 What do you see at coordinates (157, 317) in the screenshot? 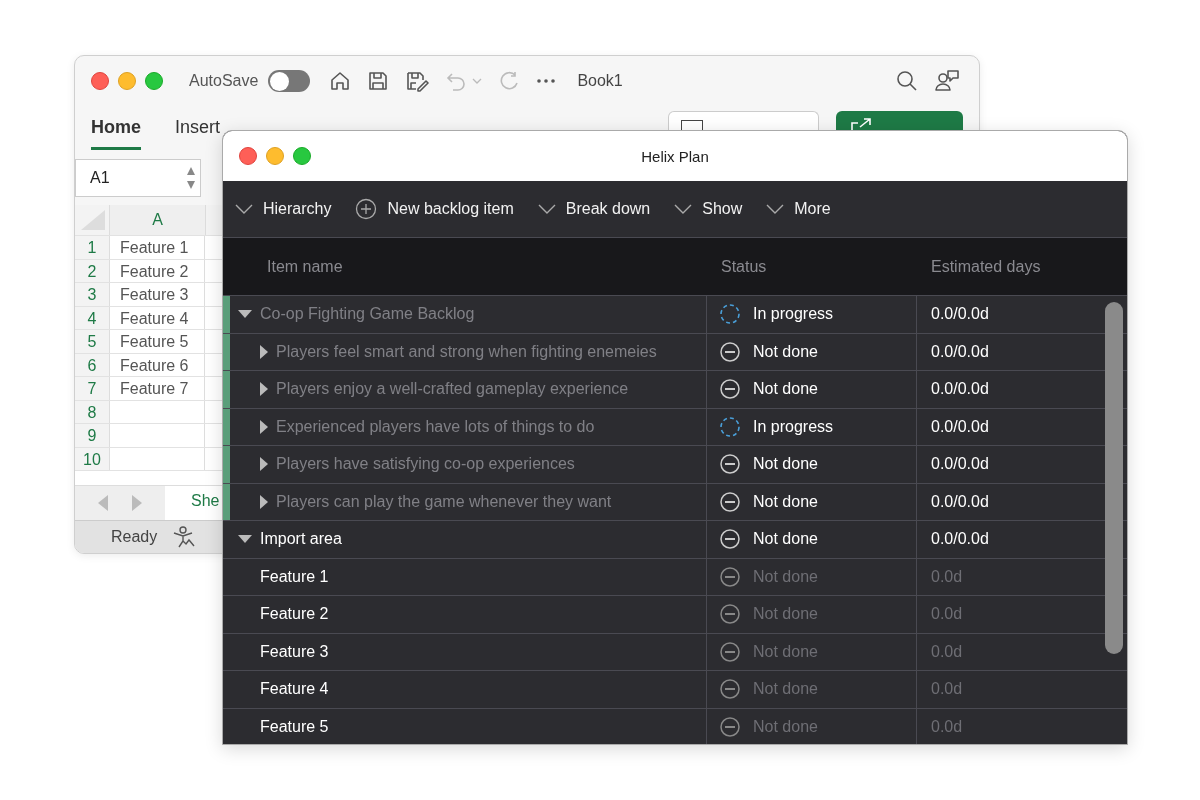
I see `table-cell: Feature 4` at bounding box center [157, 317].